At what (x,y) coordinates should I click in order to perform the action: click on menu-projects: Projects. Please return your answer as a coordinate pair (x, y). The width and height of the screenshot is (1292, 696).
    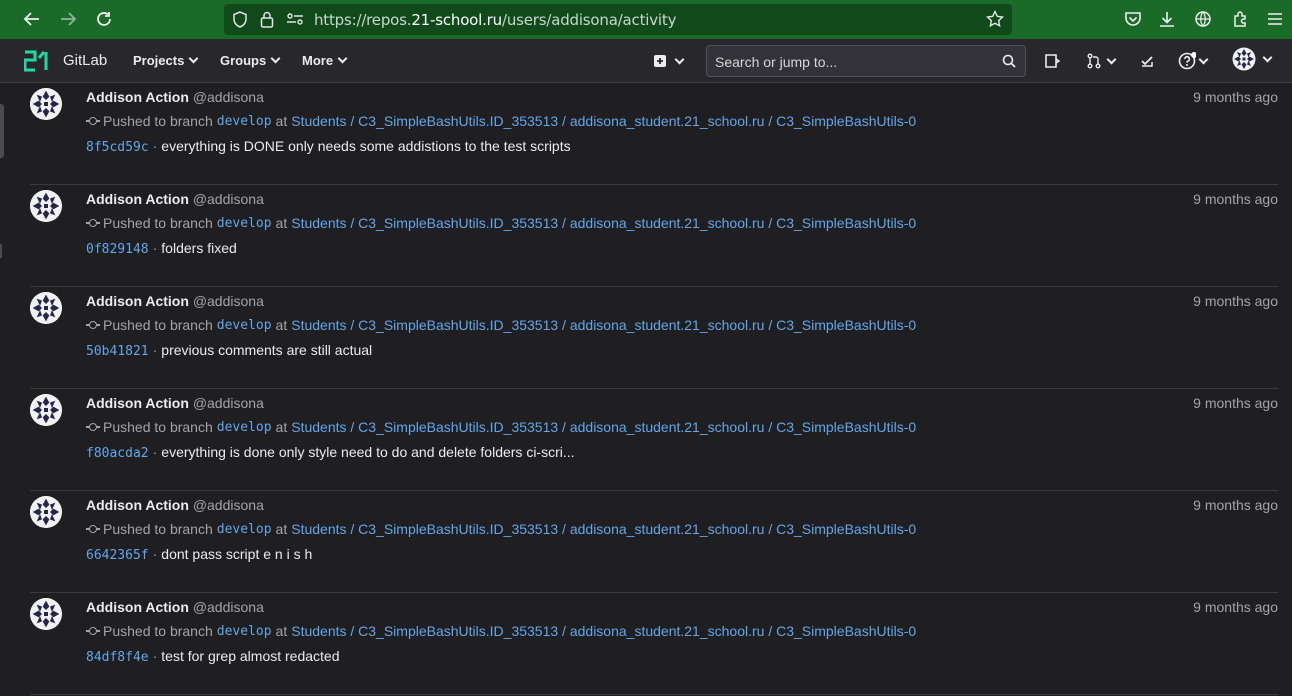
    Looking at the image, I should click on (166, 60).